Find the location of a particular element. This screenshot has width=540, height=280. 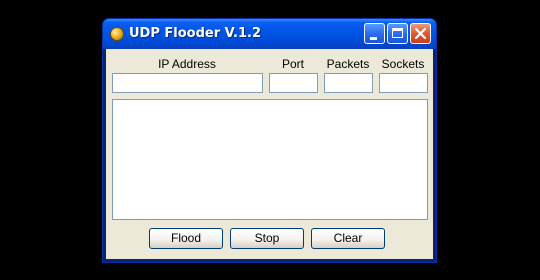

close-button is located at coordinates (420, 33).